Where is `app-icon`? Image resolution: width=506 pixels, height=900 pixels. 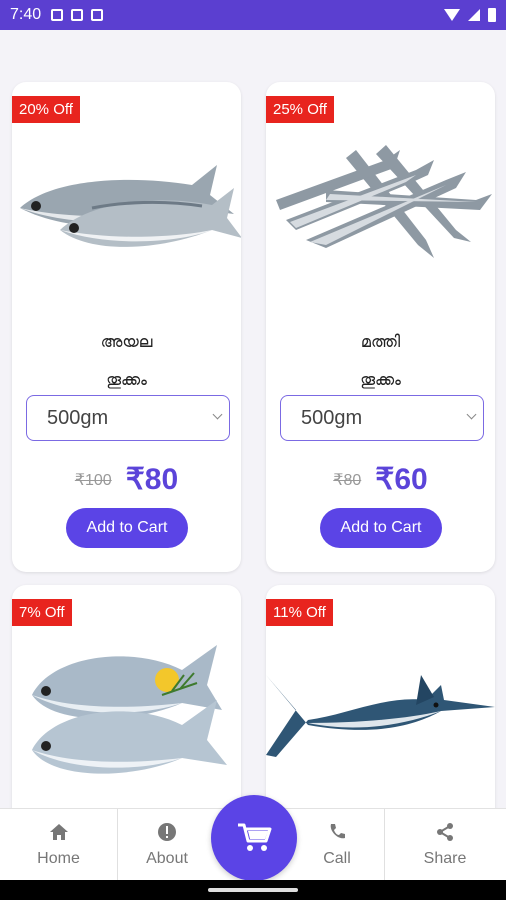
app-icon is located at coordinates (97, 15).